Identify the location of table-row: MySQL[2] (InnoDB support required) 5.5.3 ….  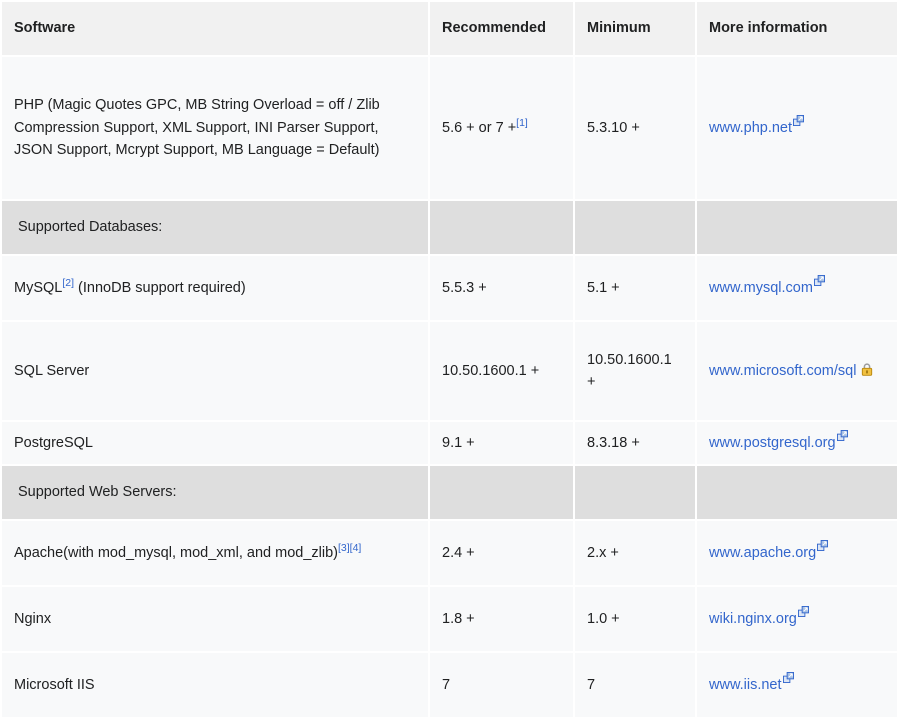
(449, 288).